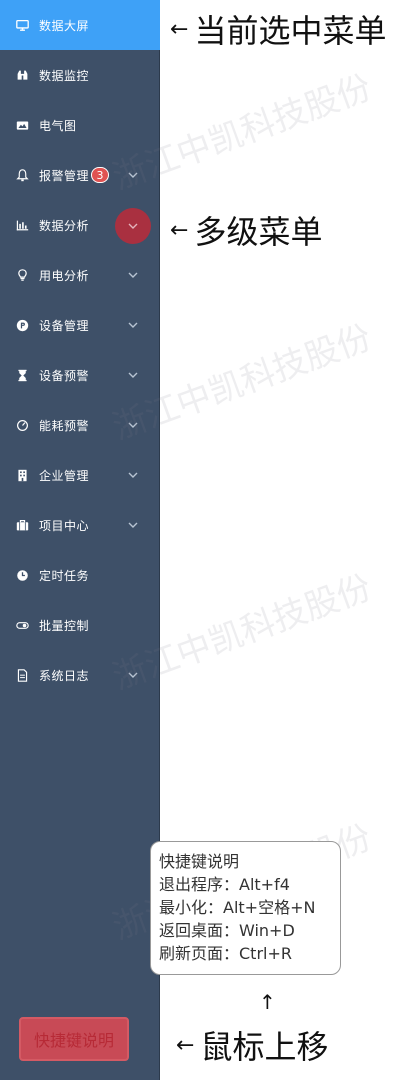 The image size is (412, 1080). What do you see at coordinates (64, 375) in the screenshot?
I see `sidebar-item-label: 设备预警` at bounding box center [64, 375].